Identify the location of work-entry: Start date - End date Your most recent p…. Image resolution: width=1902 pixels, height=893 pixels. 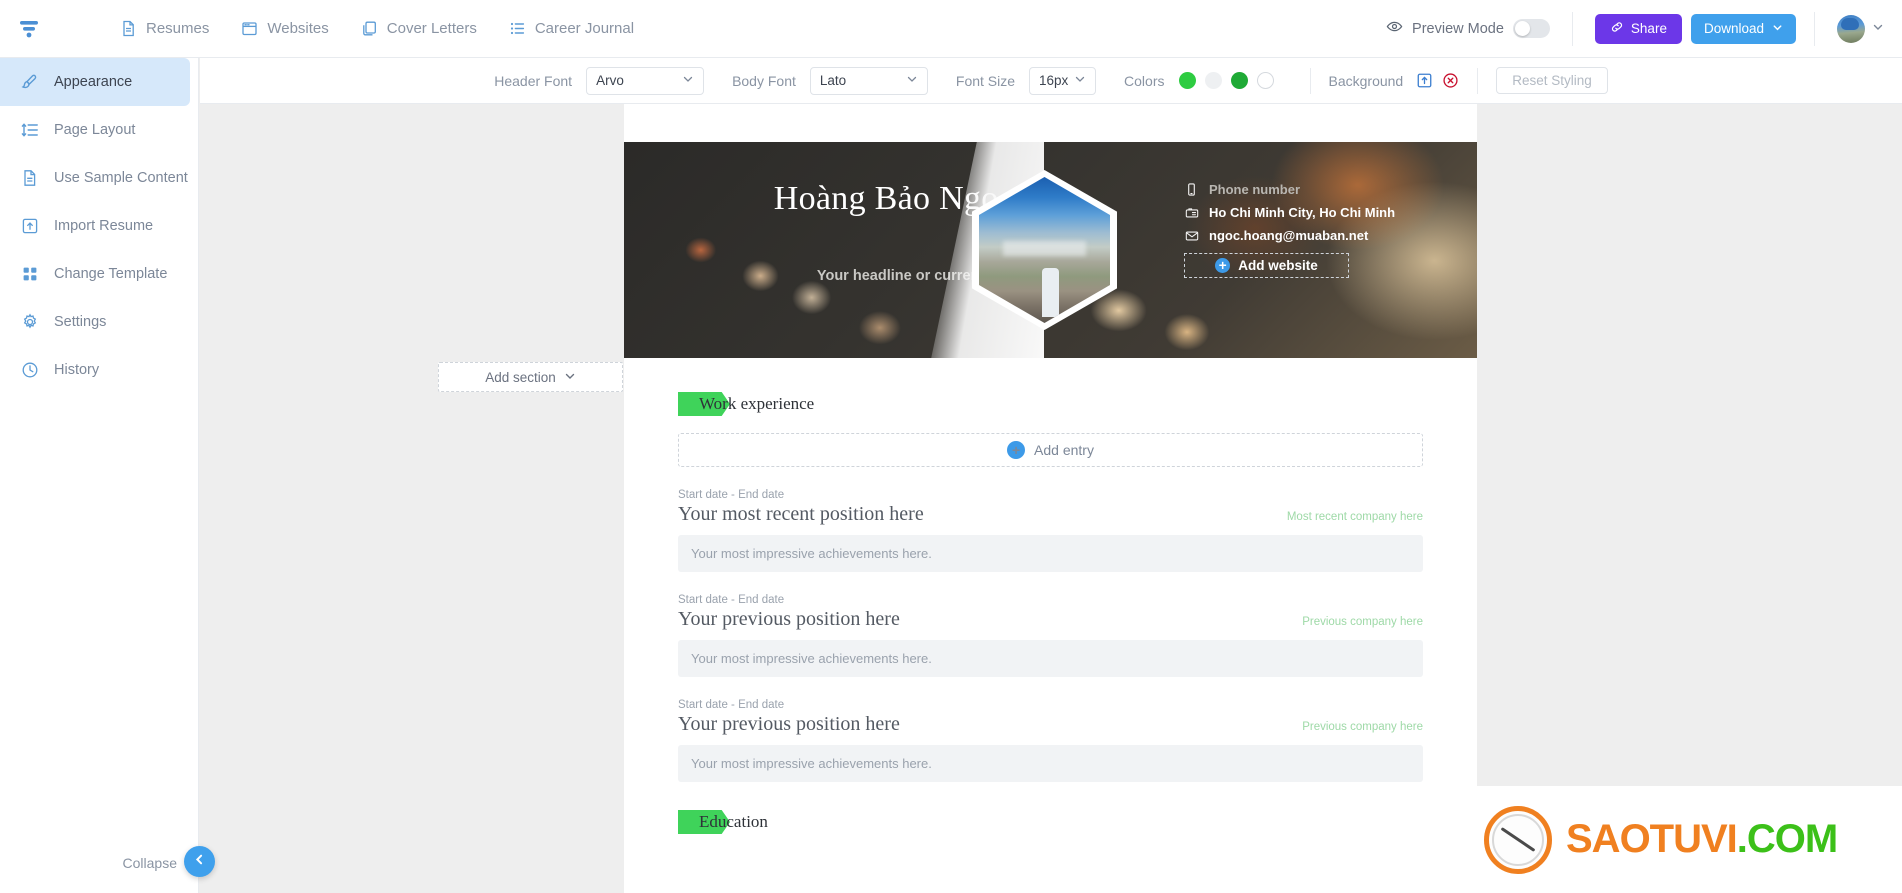
(1050, 530).